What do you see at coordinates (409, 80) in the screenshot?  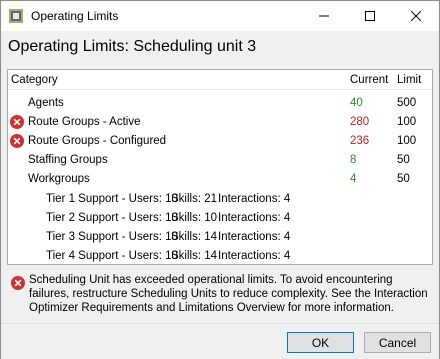 I see `column-header-limit: Limit` at bounding box center [409, 80].